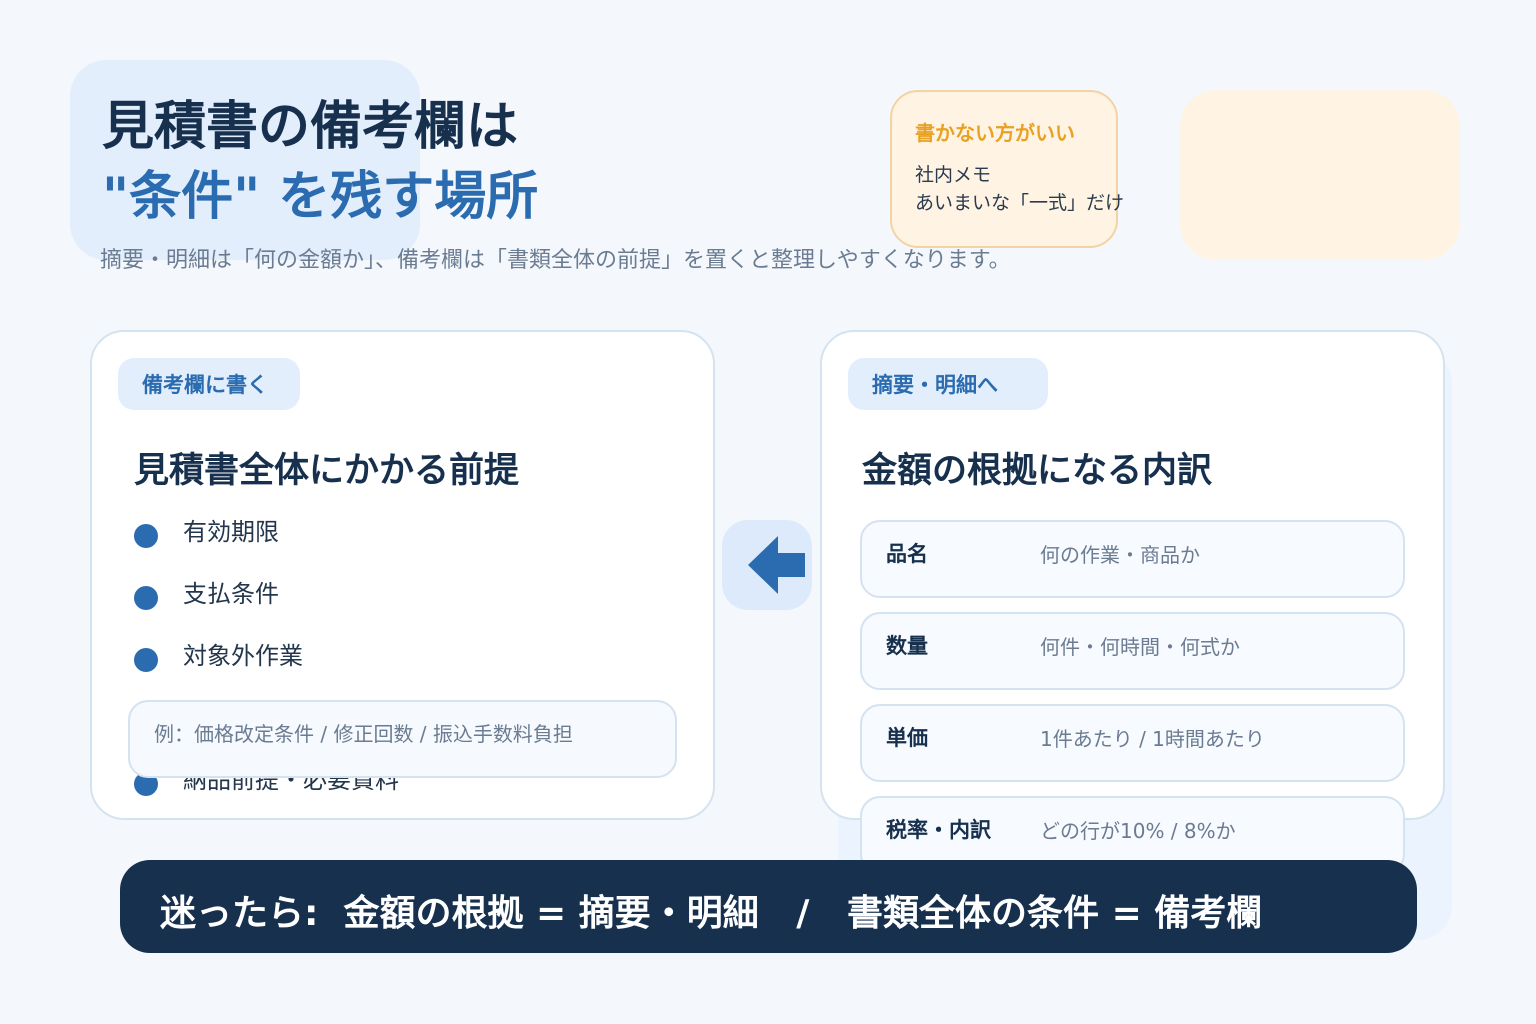 The width and height of the screenshot is (1536, 1024). I want to click on remarks-example-text: 例：価格改定条件 / 修正回数 / 振込手数料負担, so click(363, 734).